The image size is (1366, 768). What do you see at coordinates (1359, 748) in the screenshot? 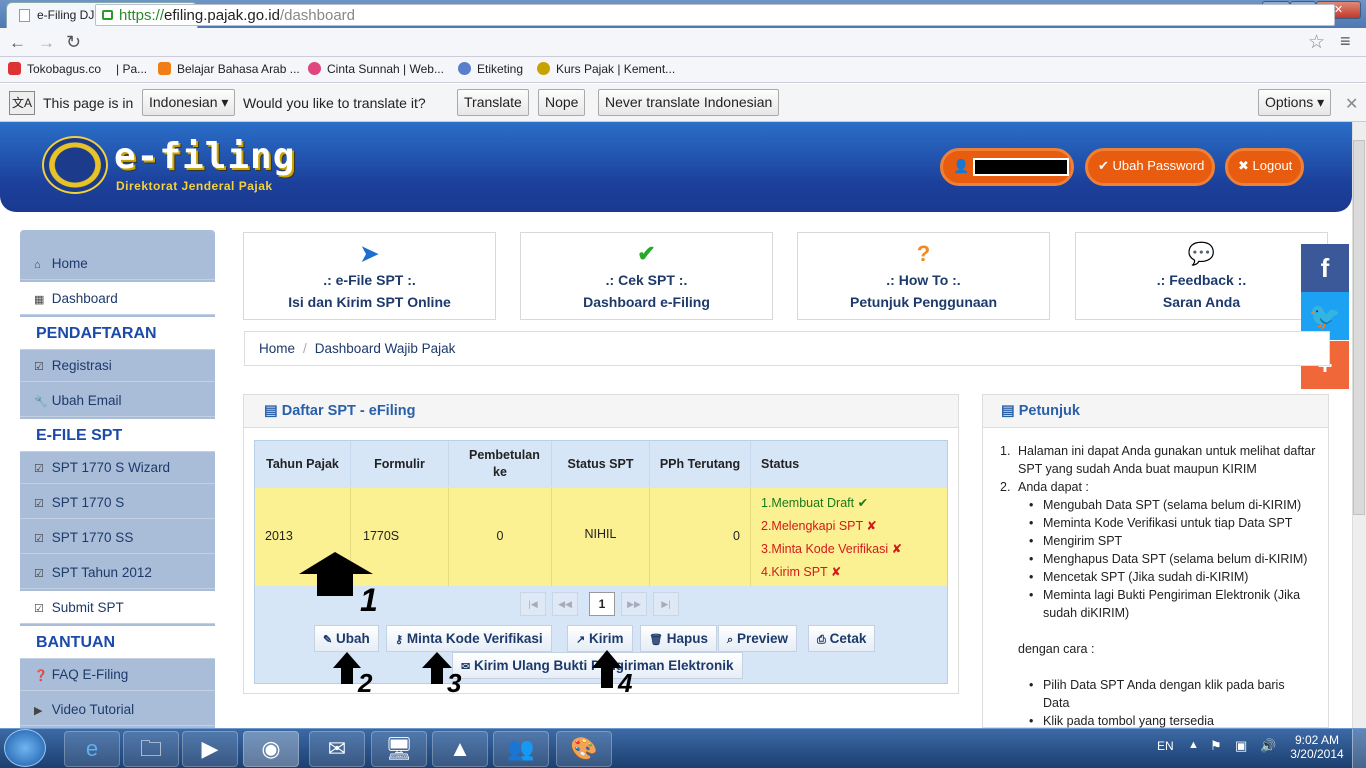
I see `show-desktop-button` at bounding box center [1359, 748].